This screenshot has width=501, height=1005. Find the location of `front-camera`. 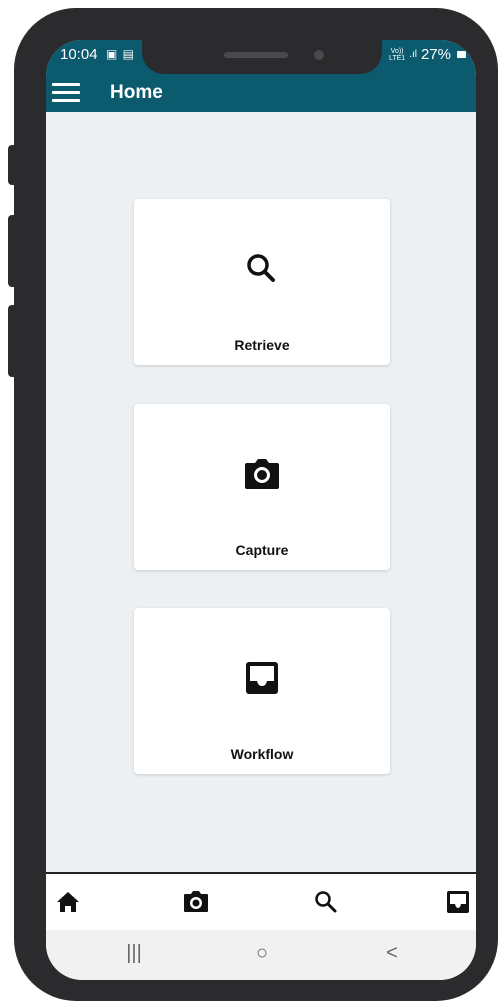

front-camera is located at coordinates (319, 55).